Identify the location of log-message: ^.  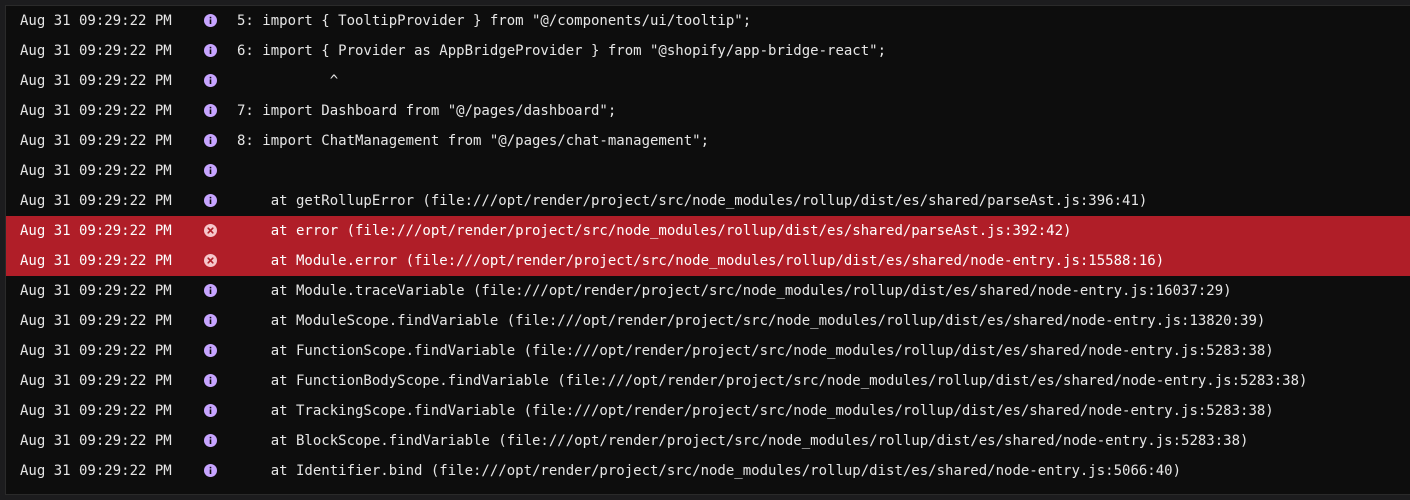
(288, 81).